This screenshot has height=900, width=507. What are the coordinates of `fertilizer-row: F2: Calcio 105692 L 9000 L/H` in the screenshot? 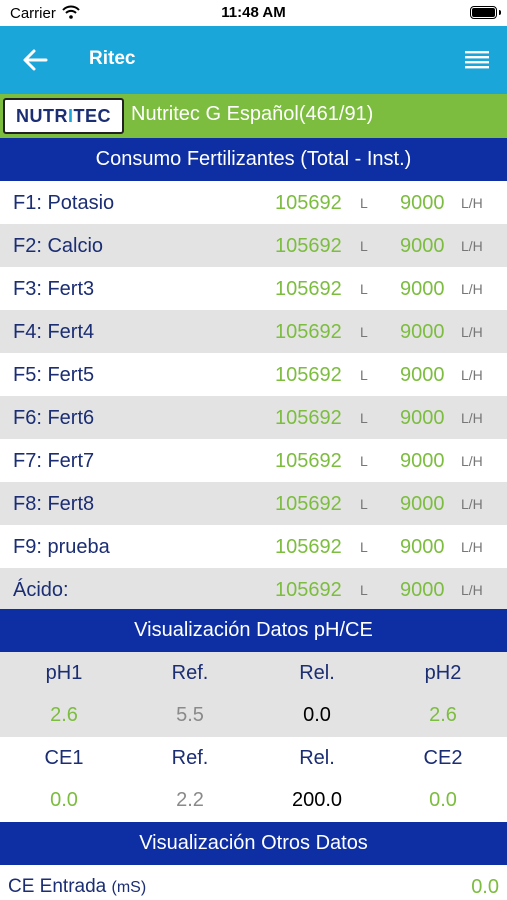 It's located at (253, 245).